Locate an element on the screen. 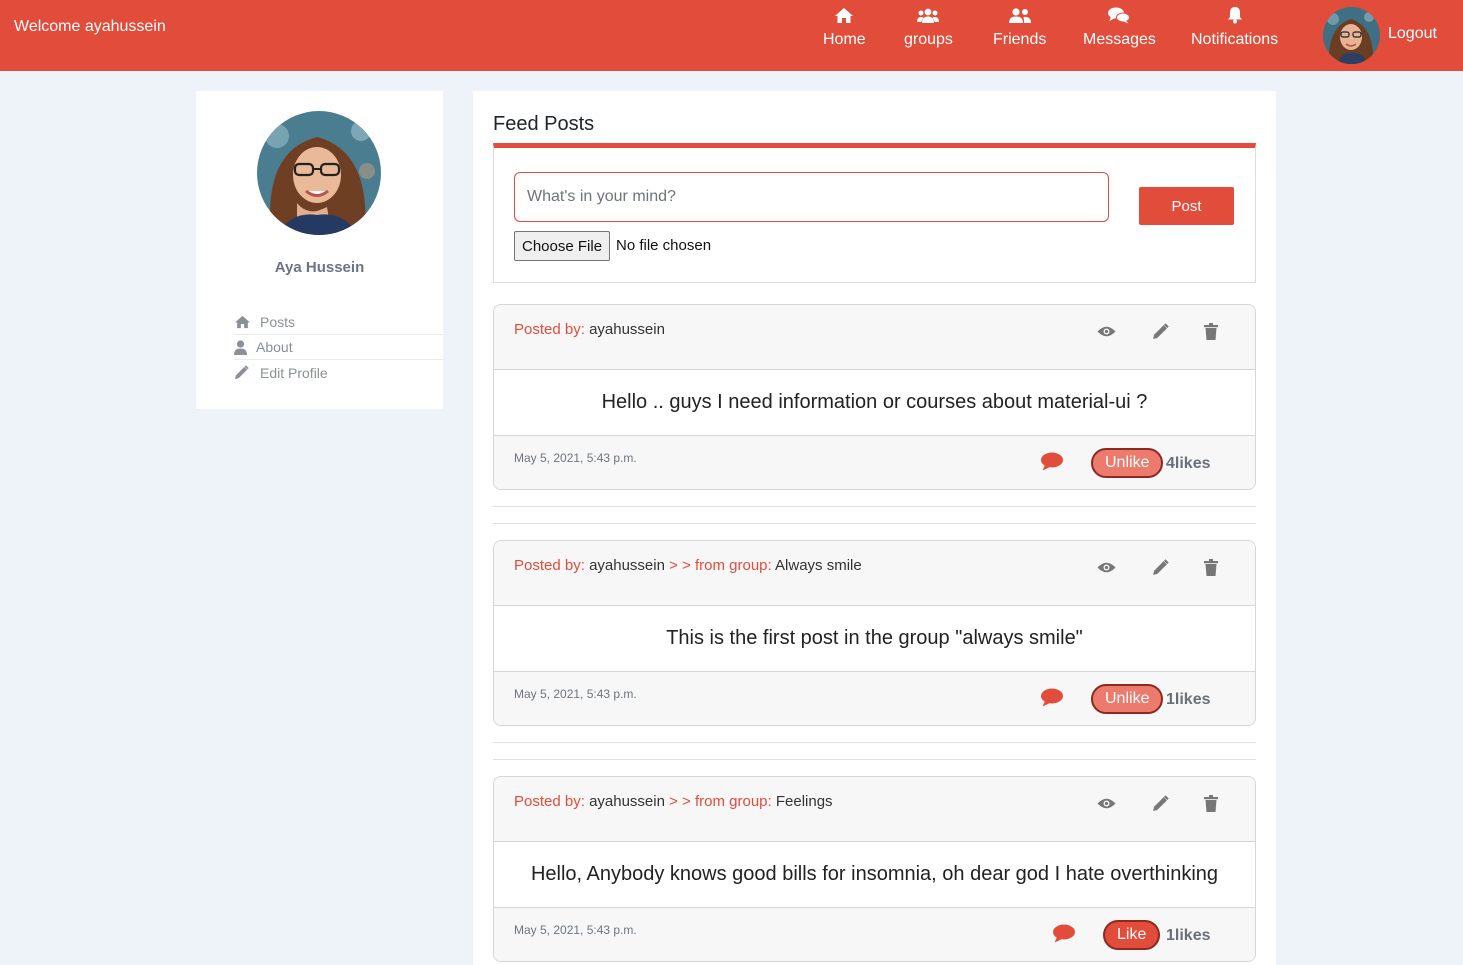  post-group: Always smile is located at coordinates (818, 565).